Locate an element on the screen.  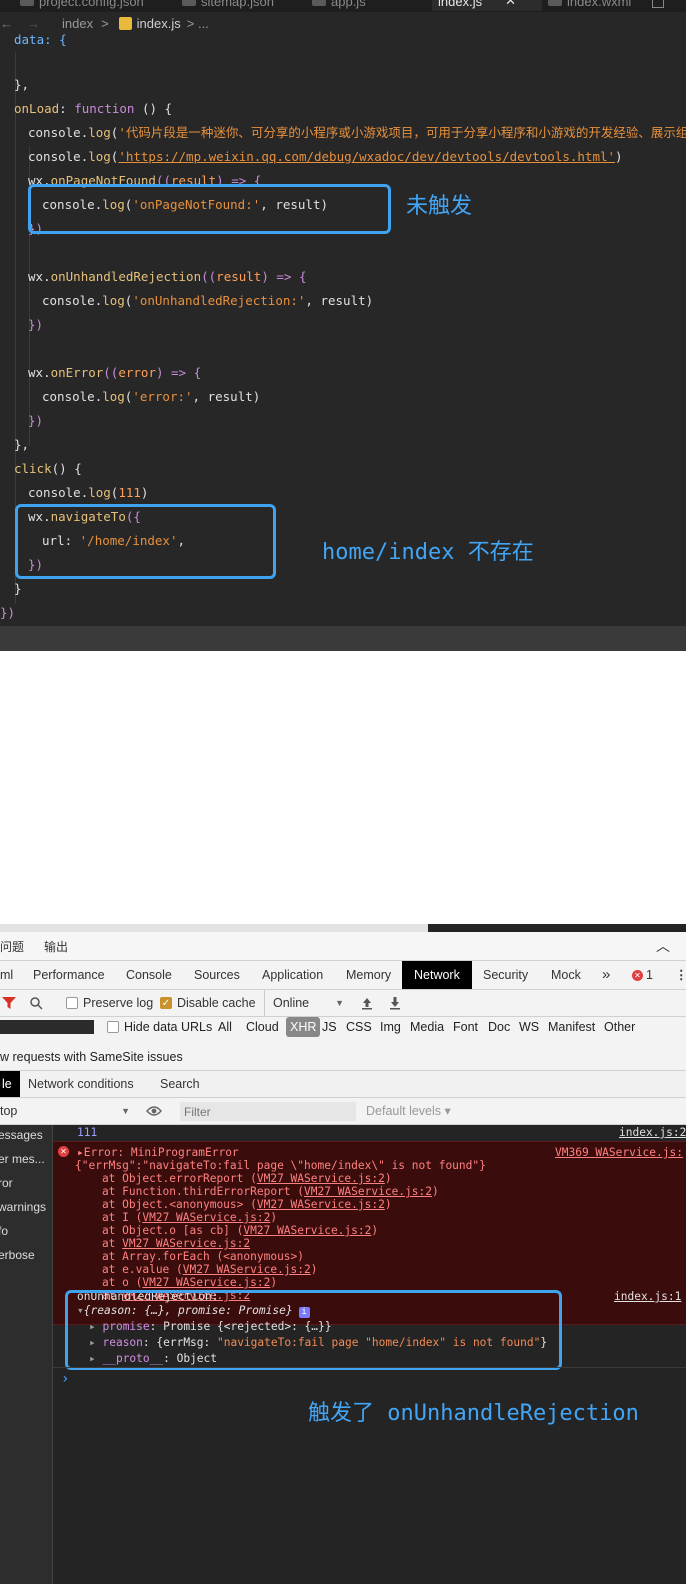
editor-tab: app.js is located at coordinates (339, 5).